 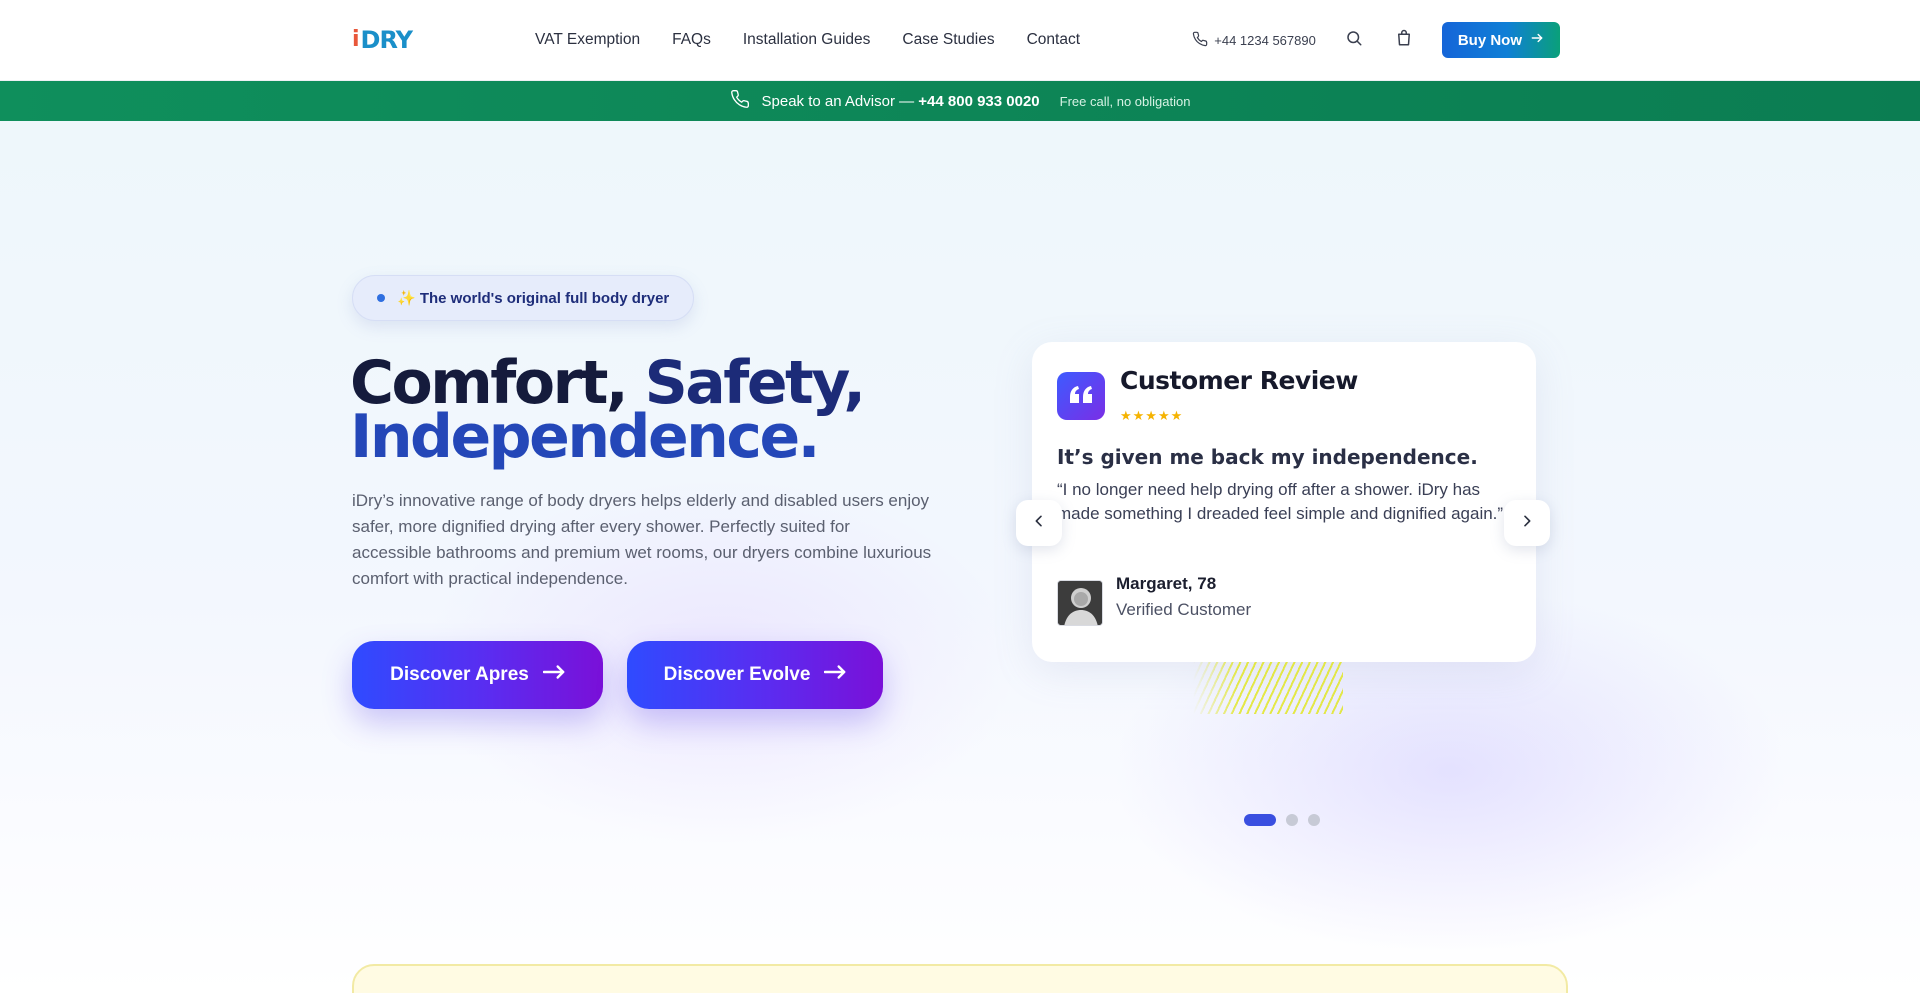 What do you see at coordinates (1268, 688) in the screenshot?
I see `decorative-hatch-pattern` at bounding box center [1268, 688].